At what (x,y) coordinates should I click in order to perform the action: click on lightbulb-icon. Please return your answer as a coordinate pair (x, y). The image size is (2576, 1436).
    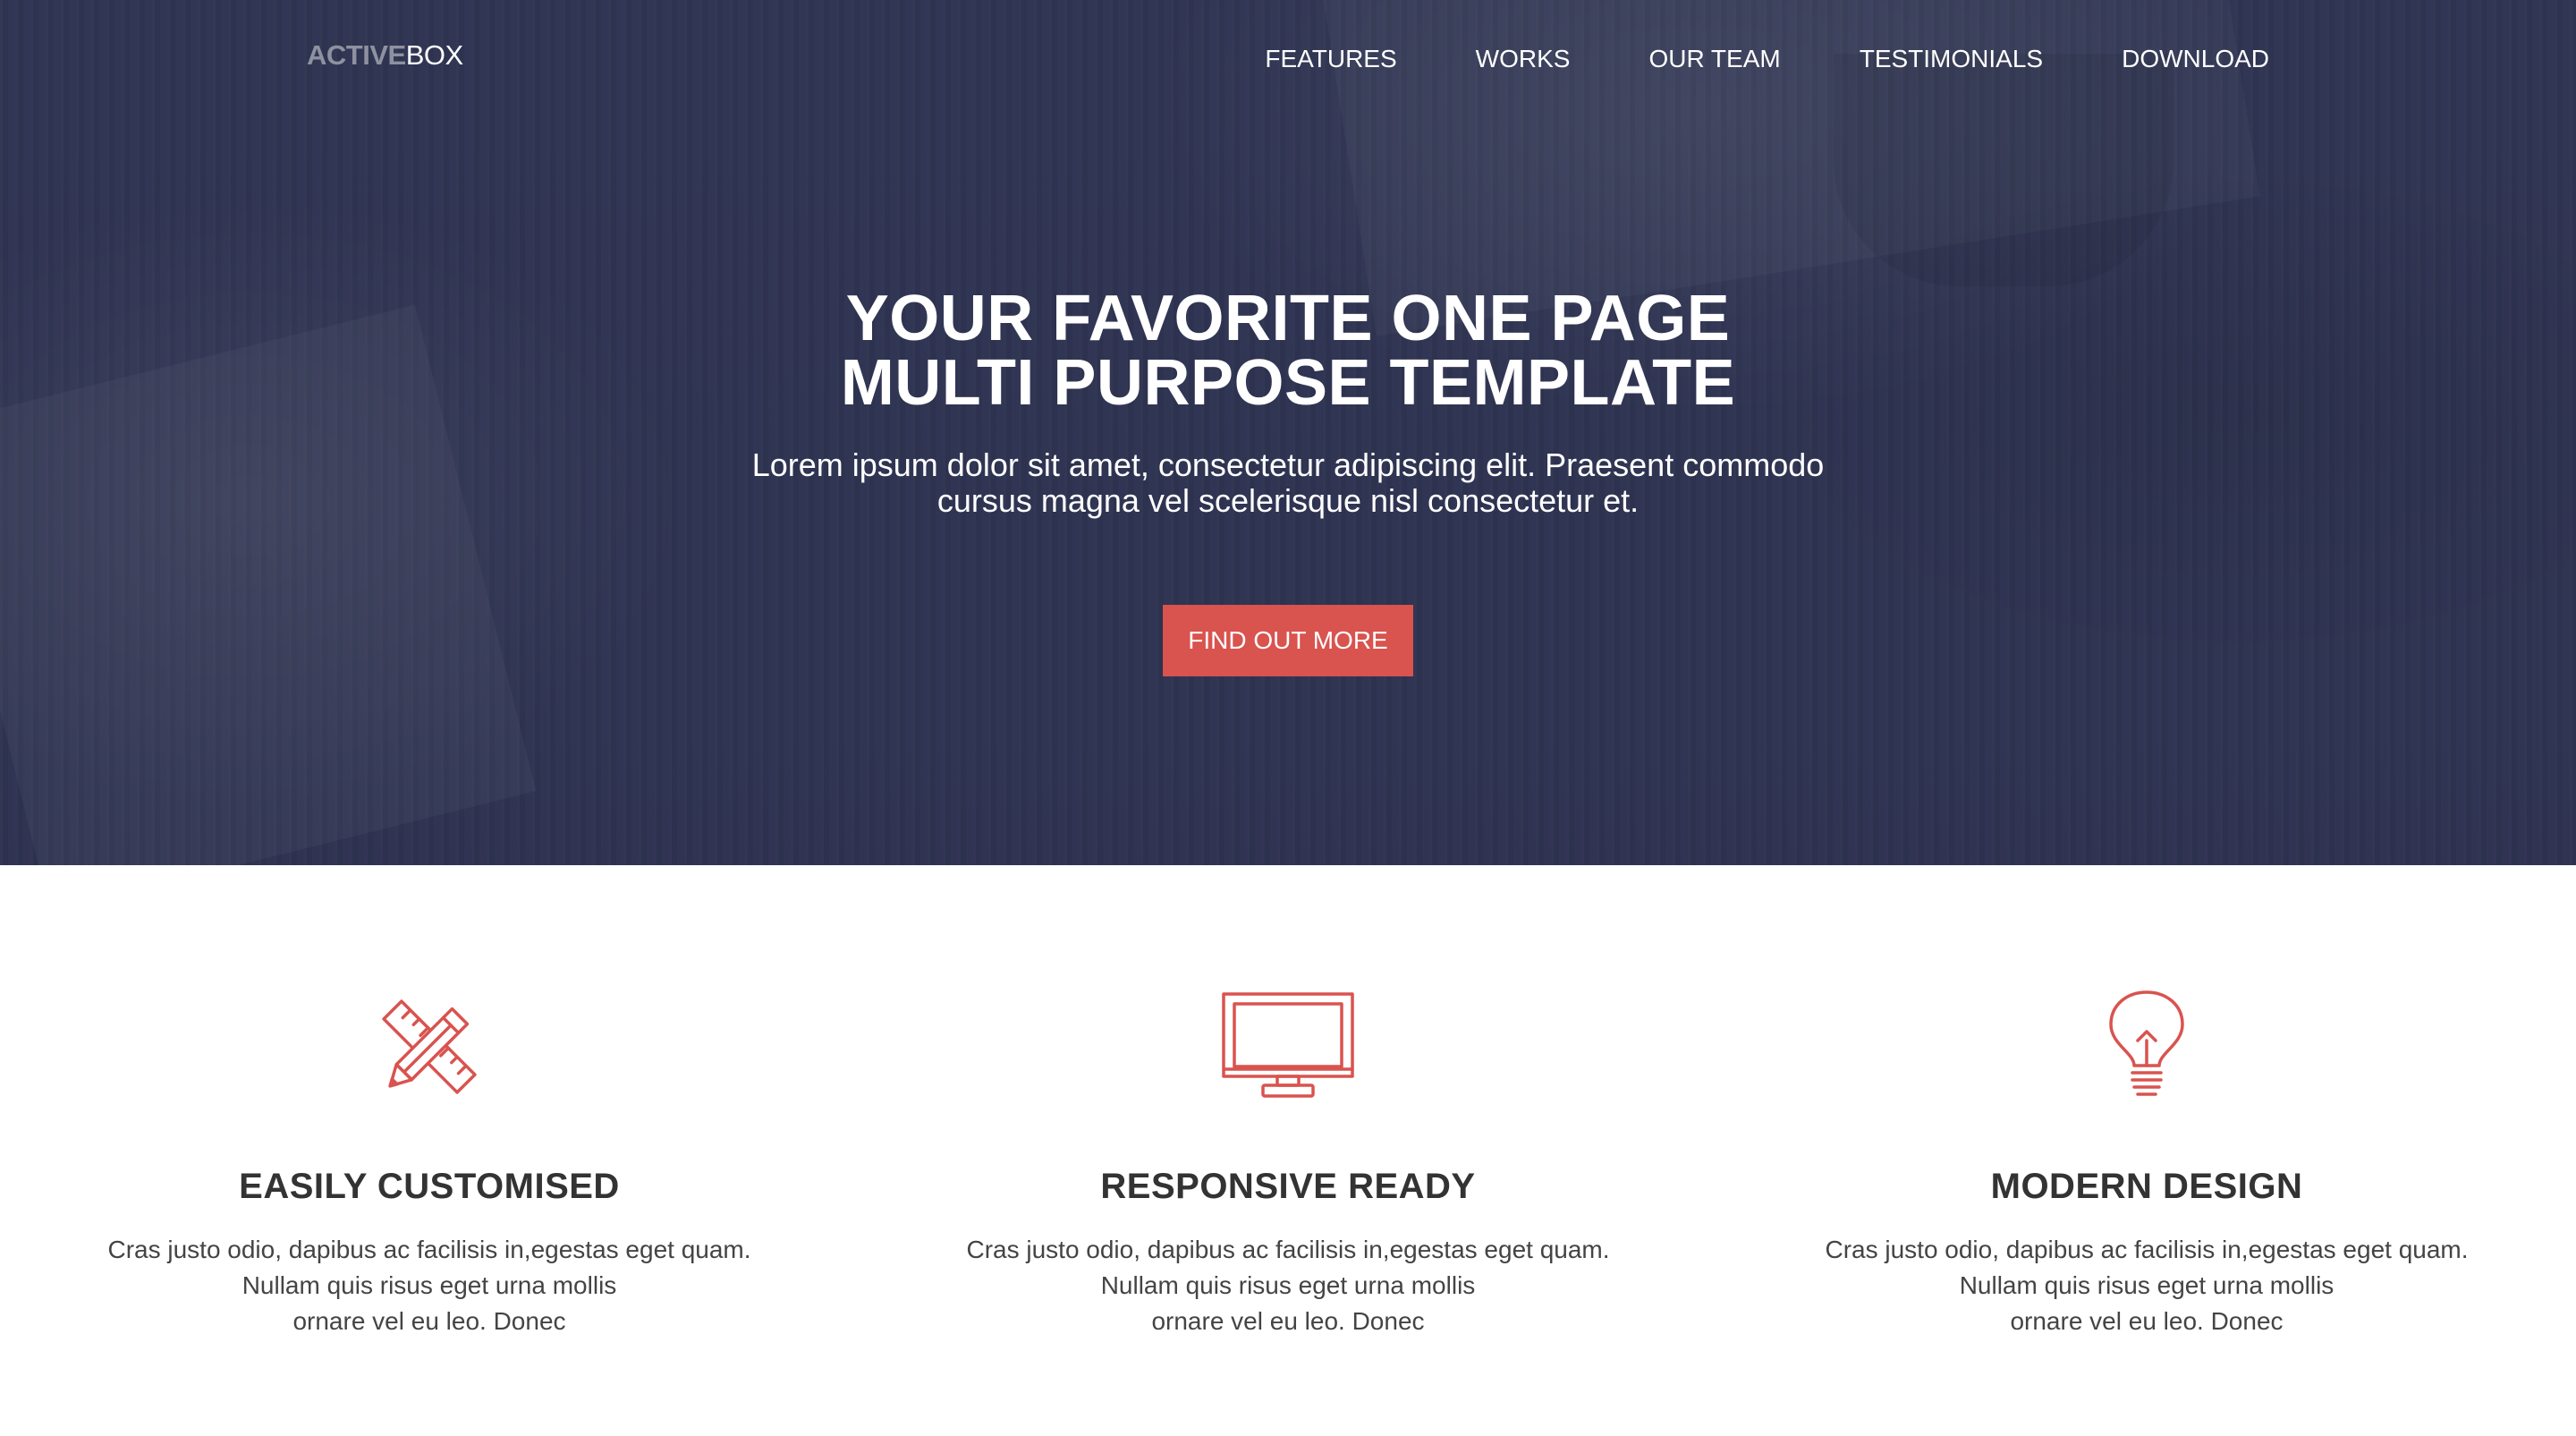
    Looking at the image, I should click on (2146, 1047).